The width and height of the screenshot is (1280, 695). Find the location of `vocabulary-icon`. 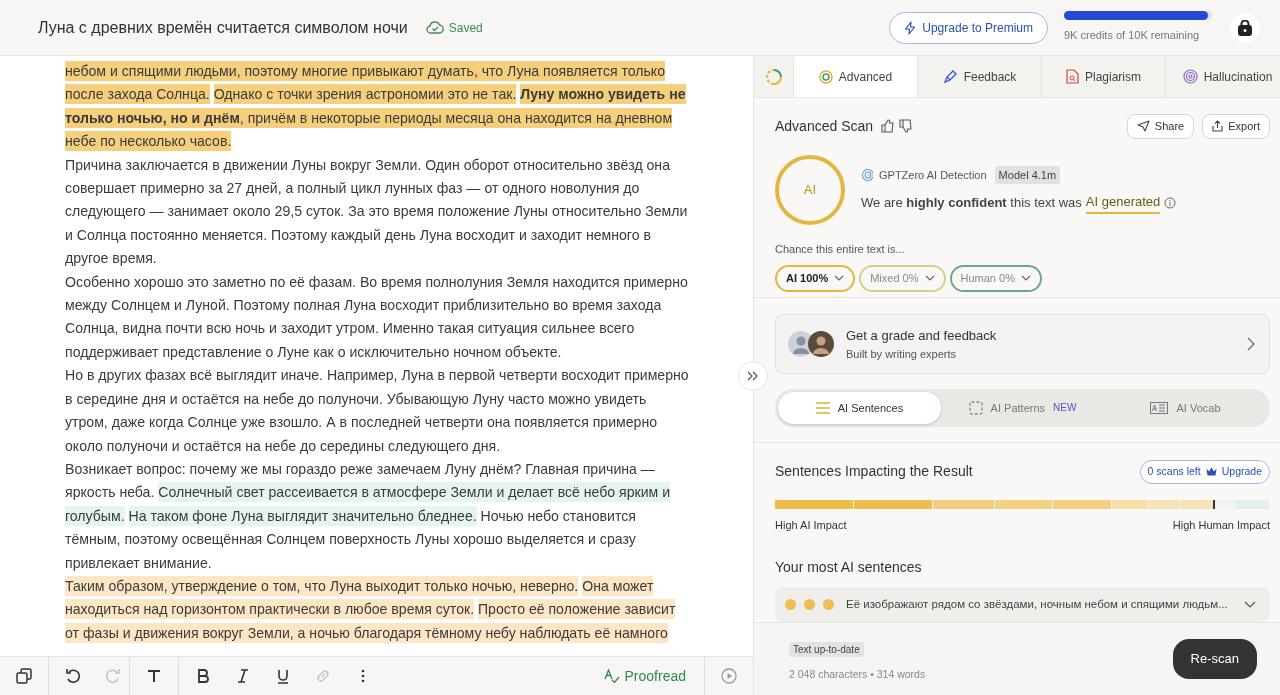

vocabulary-icon is located at coordinates (1159, 407).